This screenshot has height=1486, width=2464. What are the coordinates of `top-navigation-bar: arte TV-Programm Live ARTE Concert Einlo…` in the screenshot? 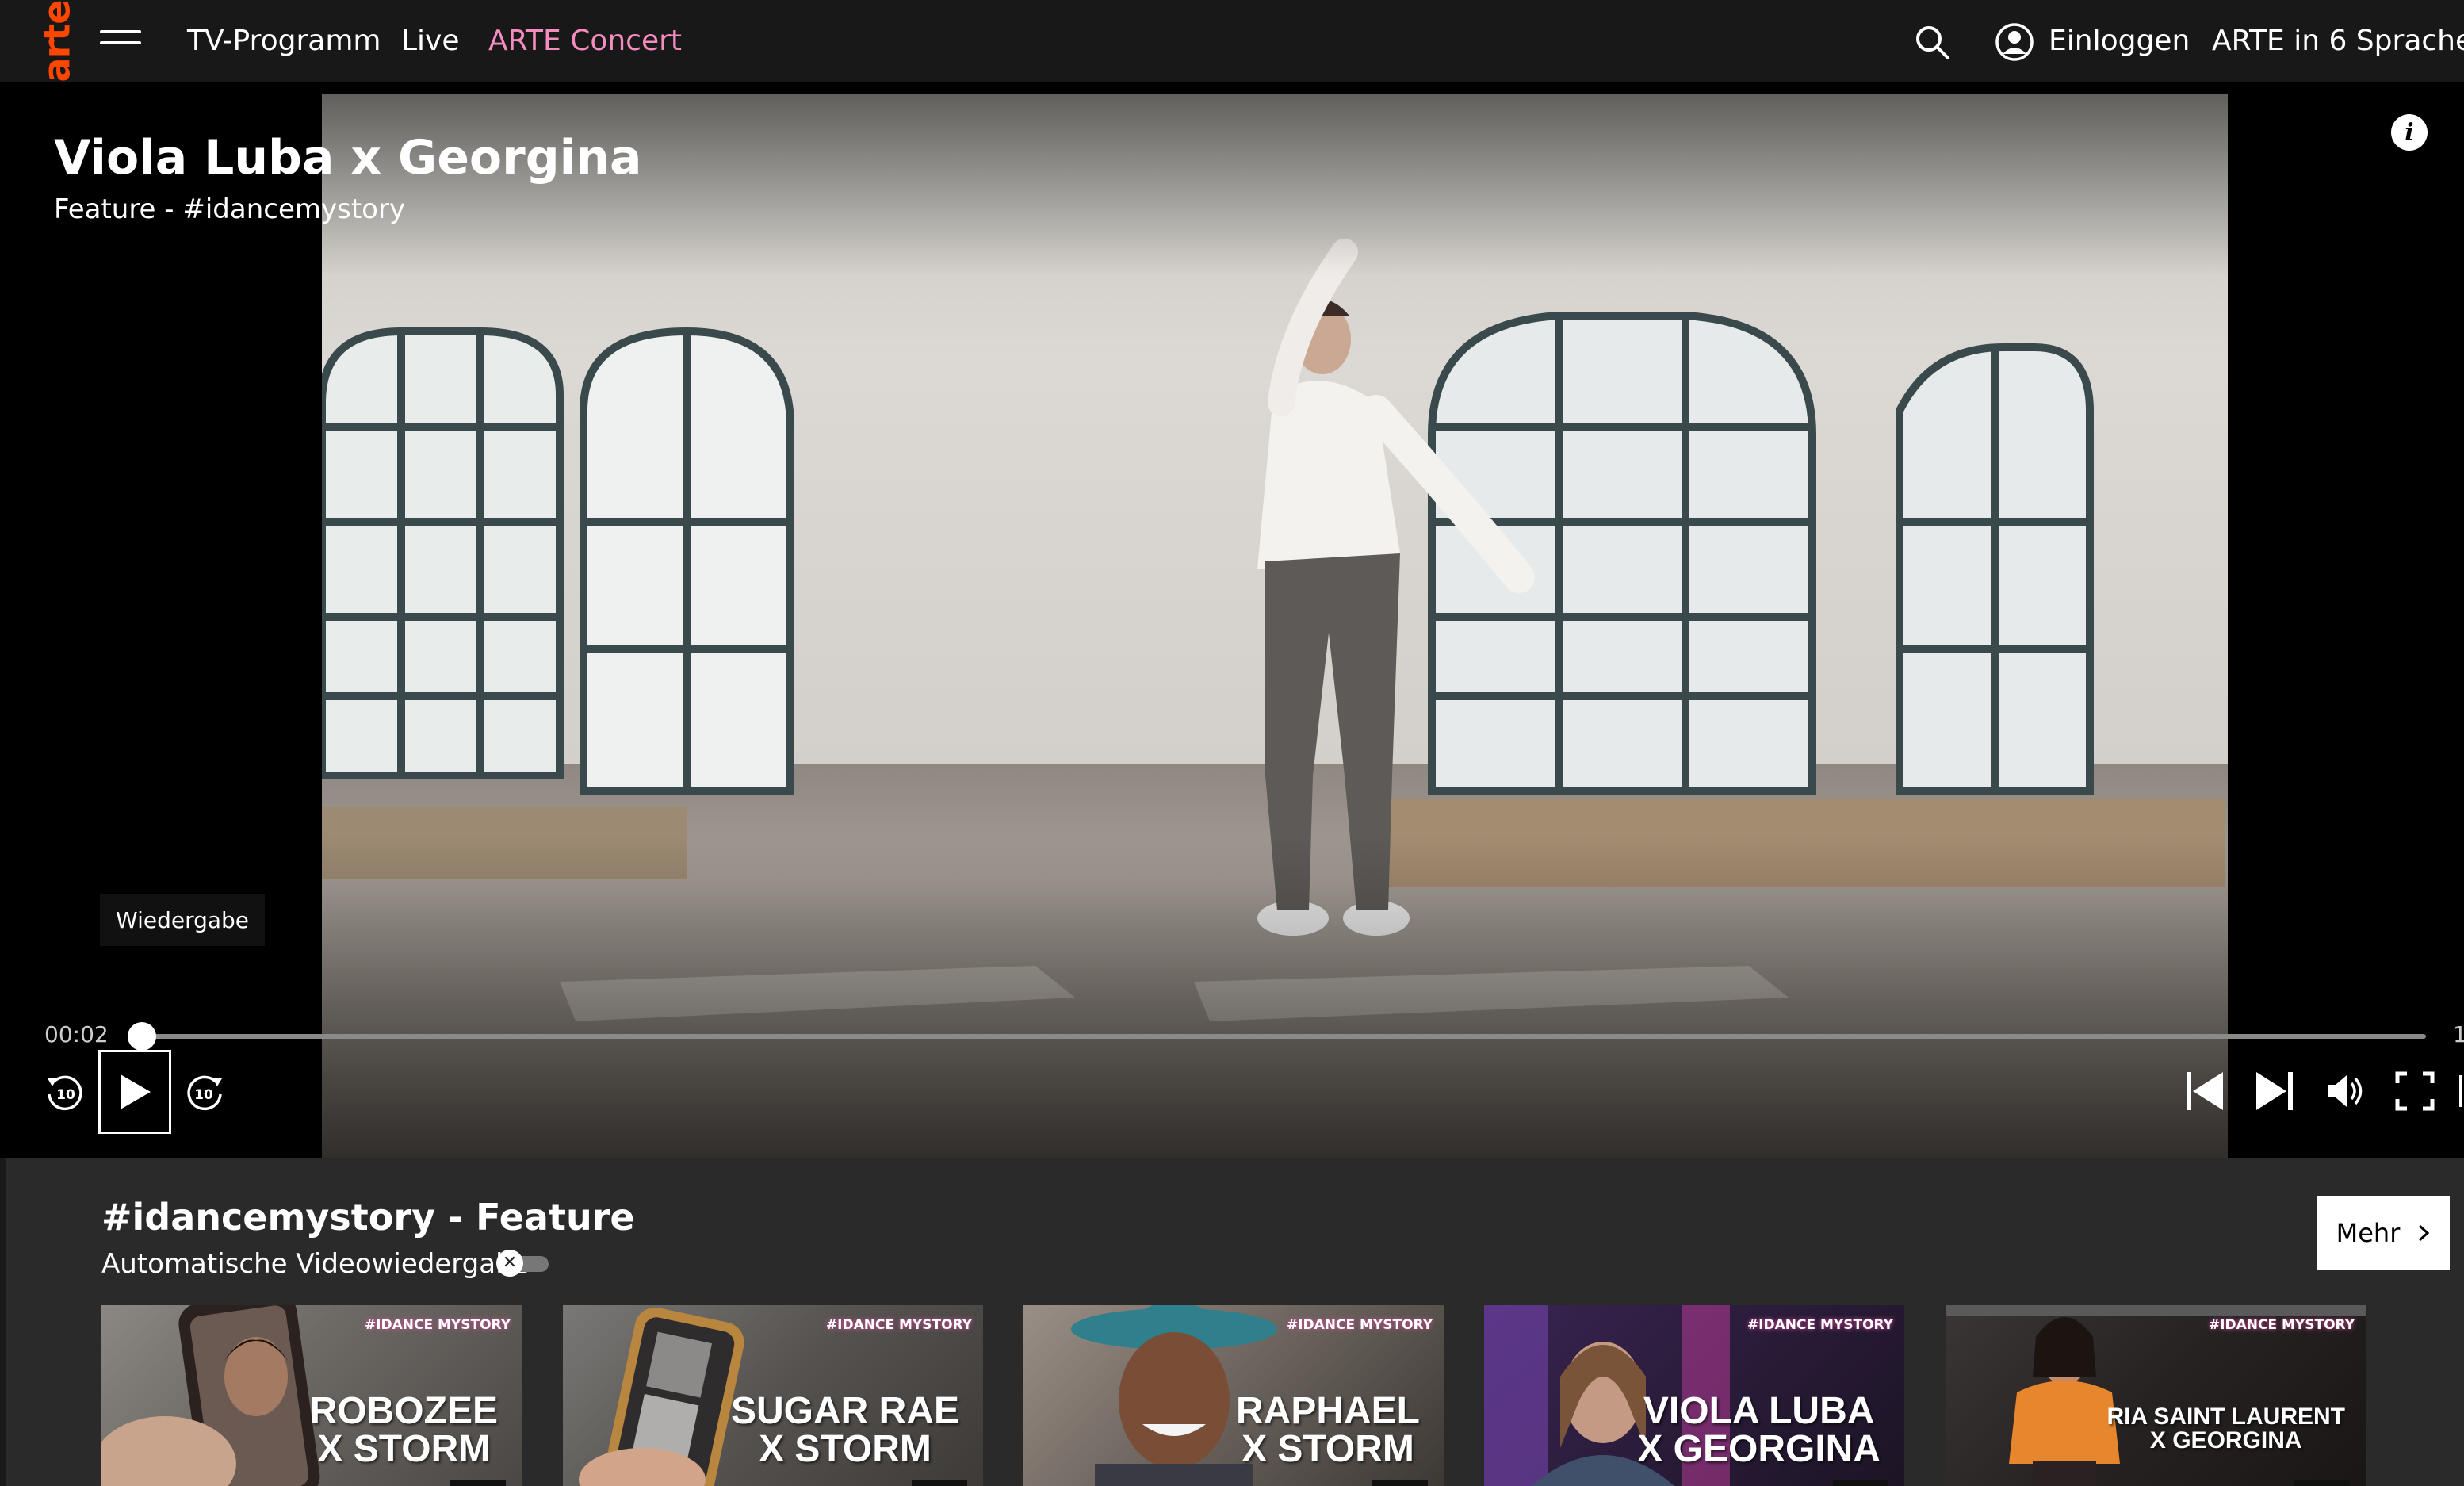 It's located at (1232, 41).